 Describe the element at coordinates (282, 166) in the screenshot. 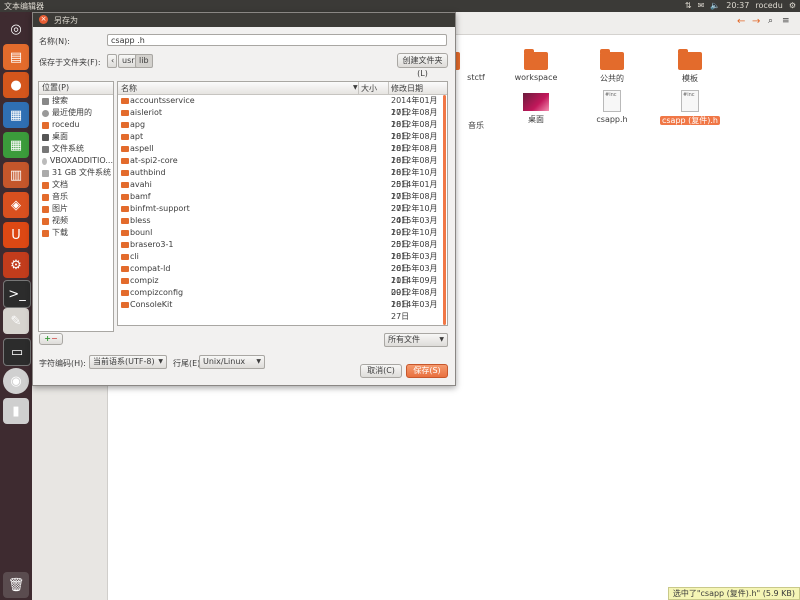

I see `table-row: at-spi2-core 2012年08月18日` at that location.